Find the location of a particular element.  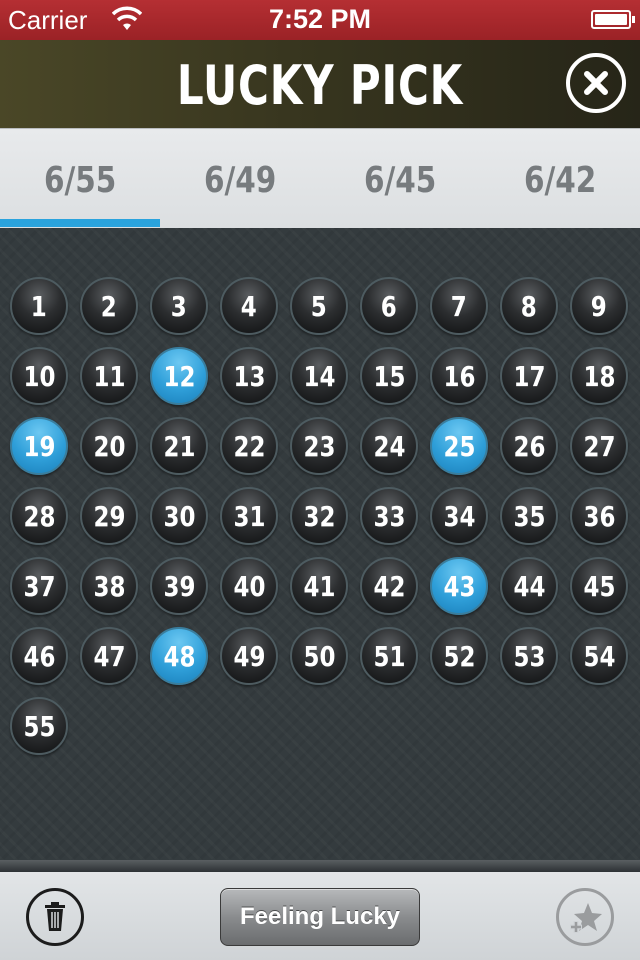

number-label: 1 is located at coordinates (39, 306).